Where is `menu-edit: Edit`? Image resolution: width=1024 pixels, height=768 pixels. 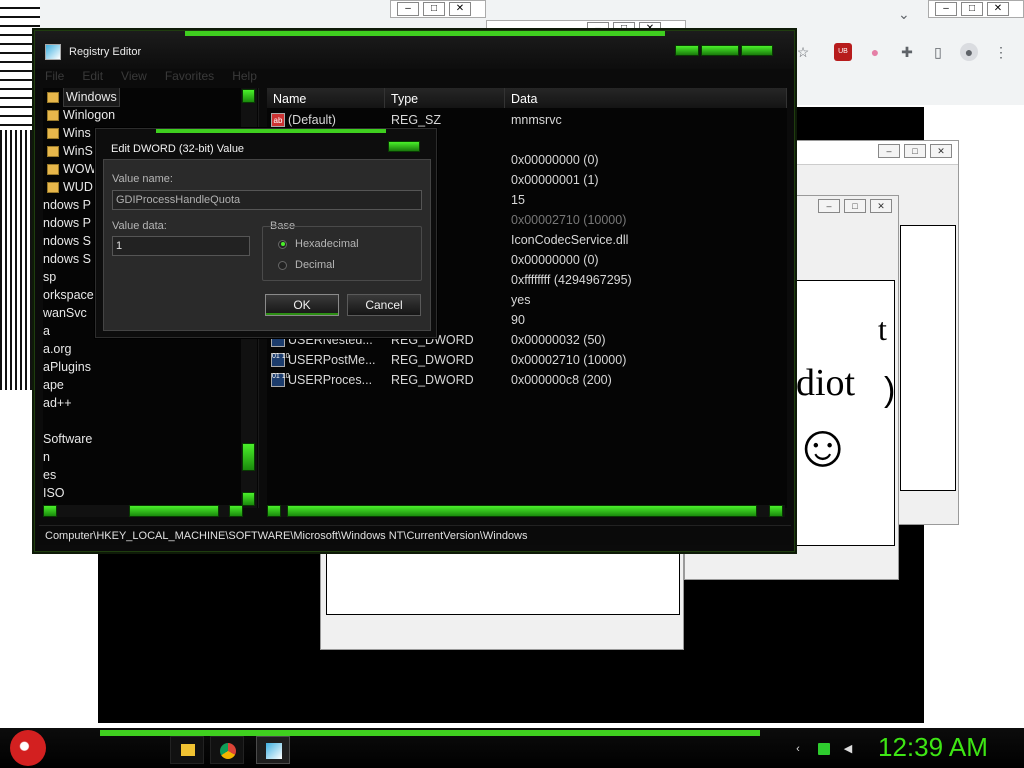
menu-edit: Edit is located at coordinates (92, 77).